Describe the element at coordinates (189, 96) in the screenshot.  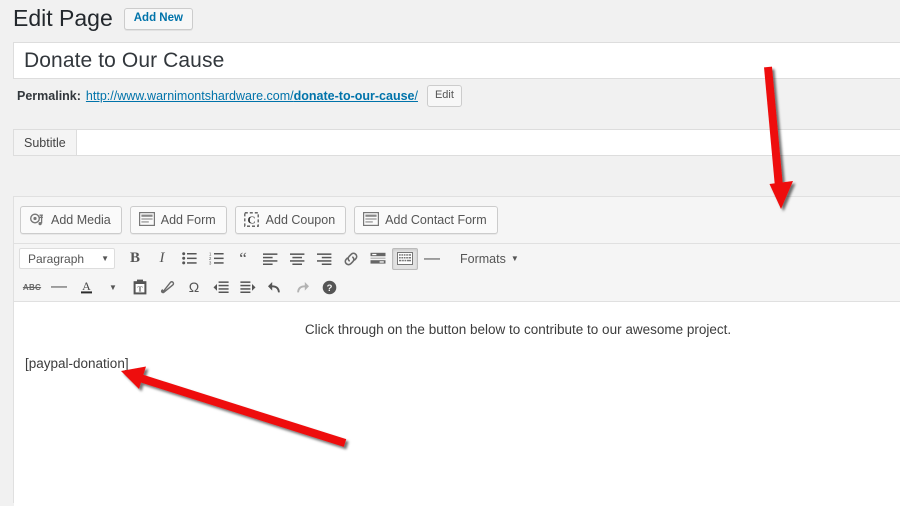
I see `permalink-base: http://www.warnimontshardware.com/` at that location.